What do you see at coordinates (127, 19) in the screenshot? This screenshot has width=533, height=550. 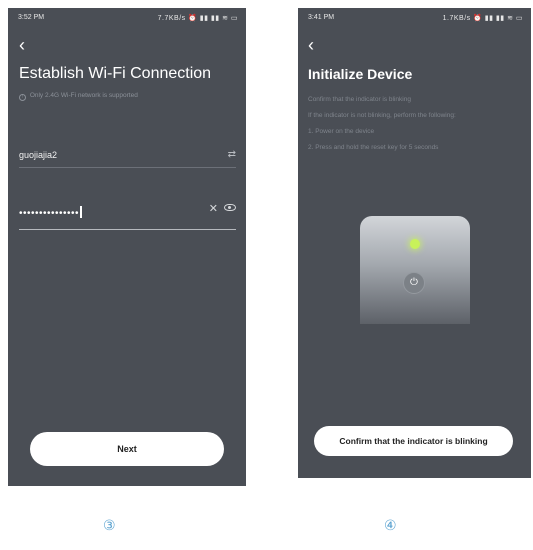 I see `status-bar: 3:52 PM 7.7KB/s ⏰ ▮▮ ▮▮ ≋ ▭` at bounding box center [127, 19].